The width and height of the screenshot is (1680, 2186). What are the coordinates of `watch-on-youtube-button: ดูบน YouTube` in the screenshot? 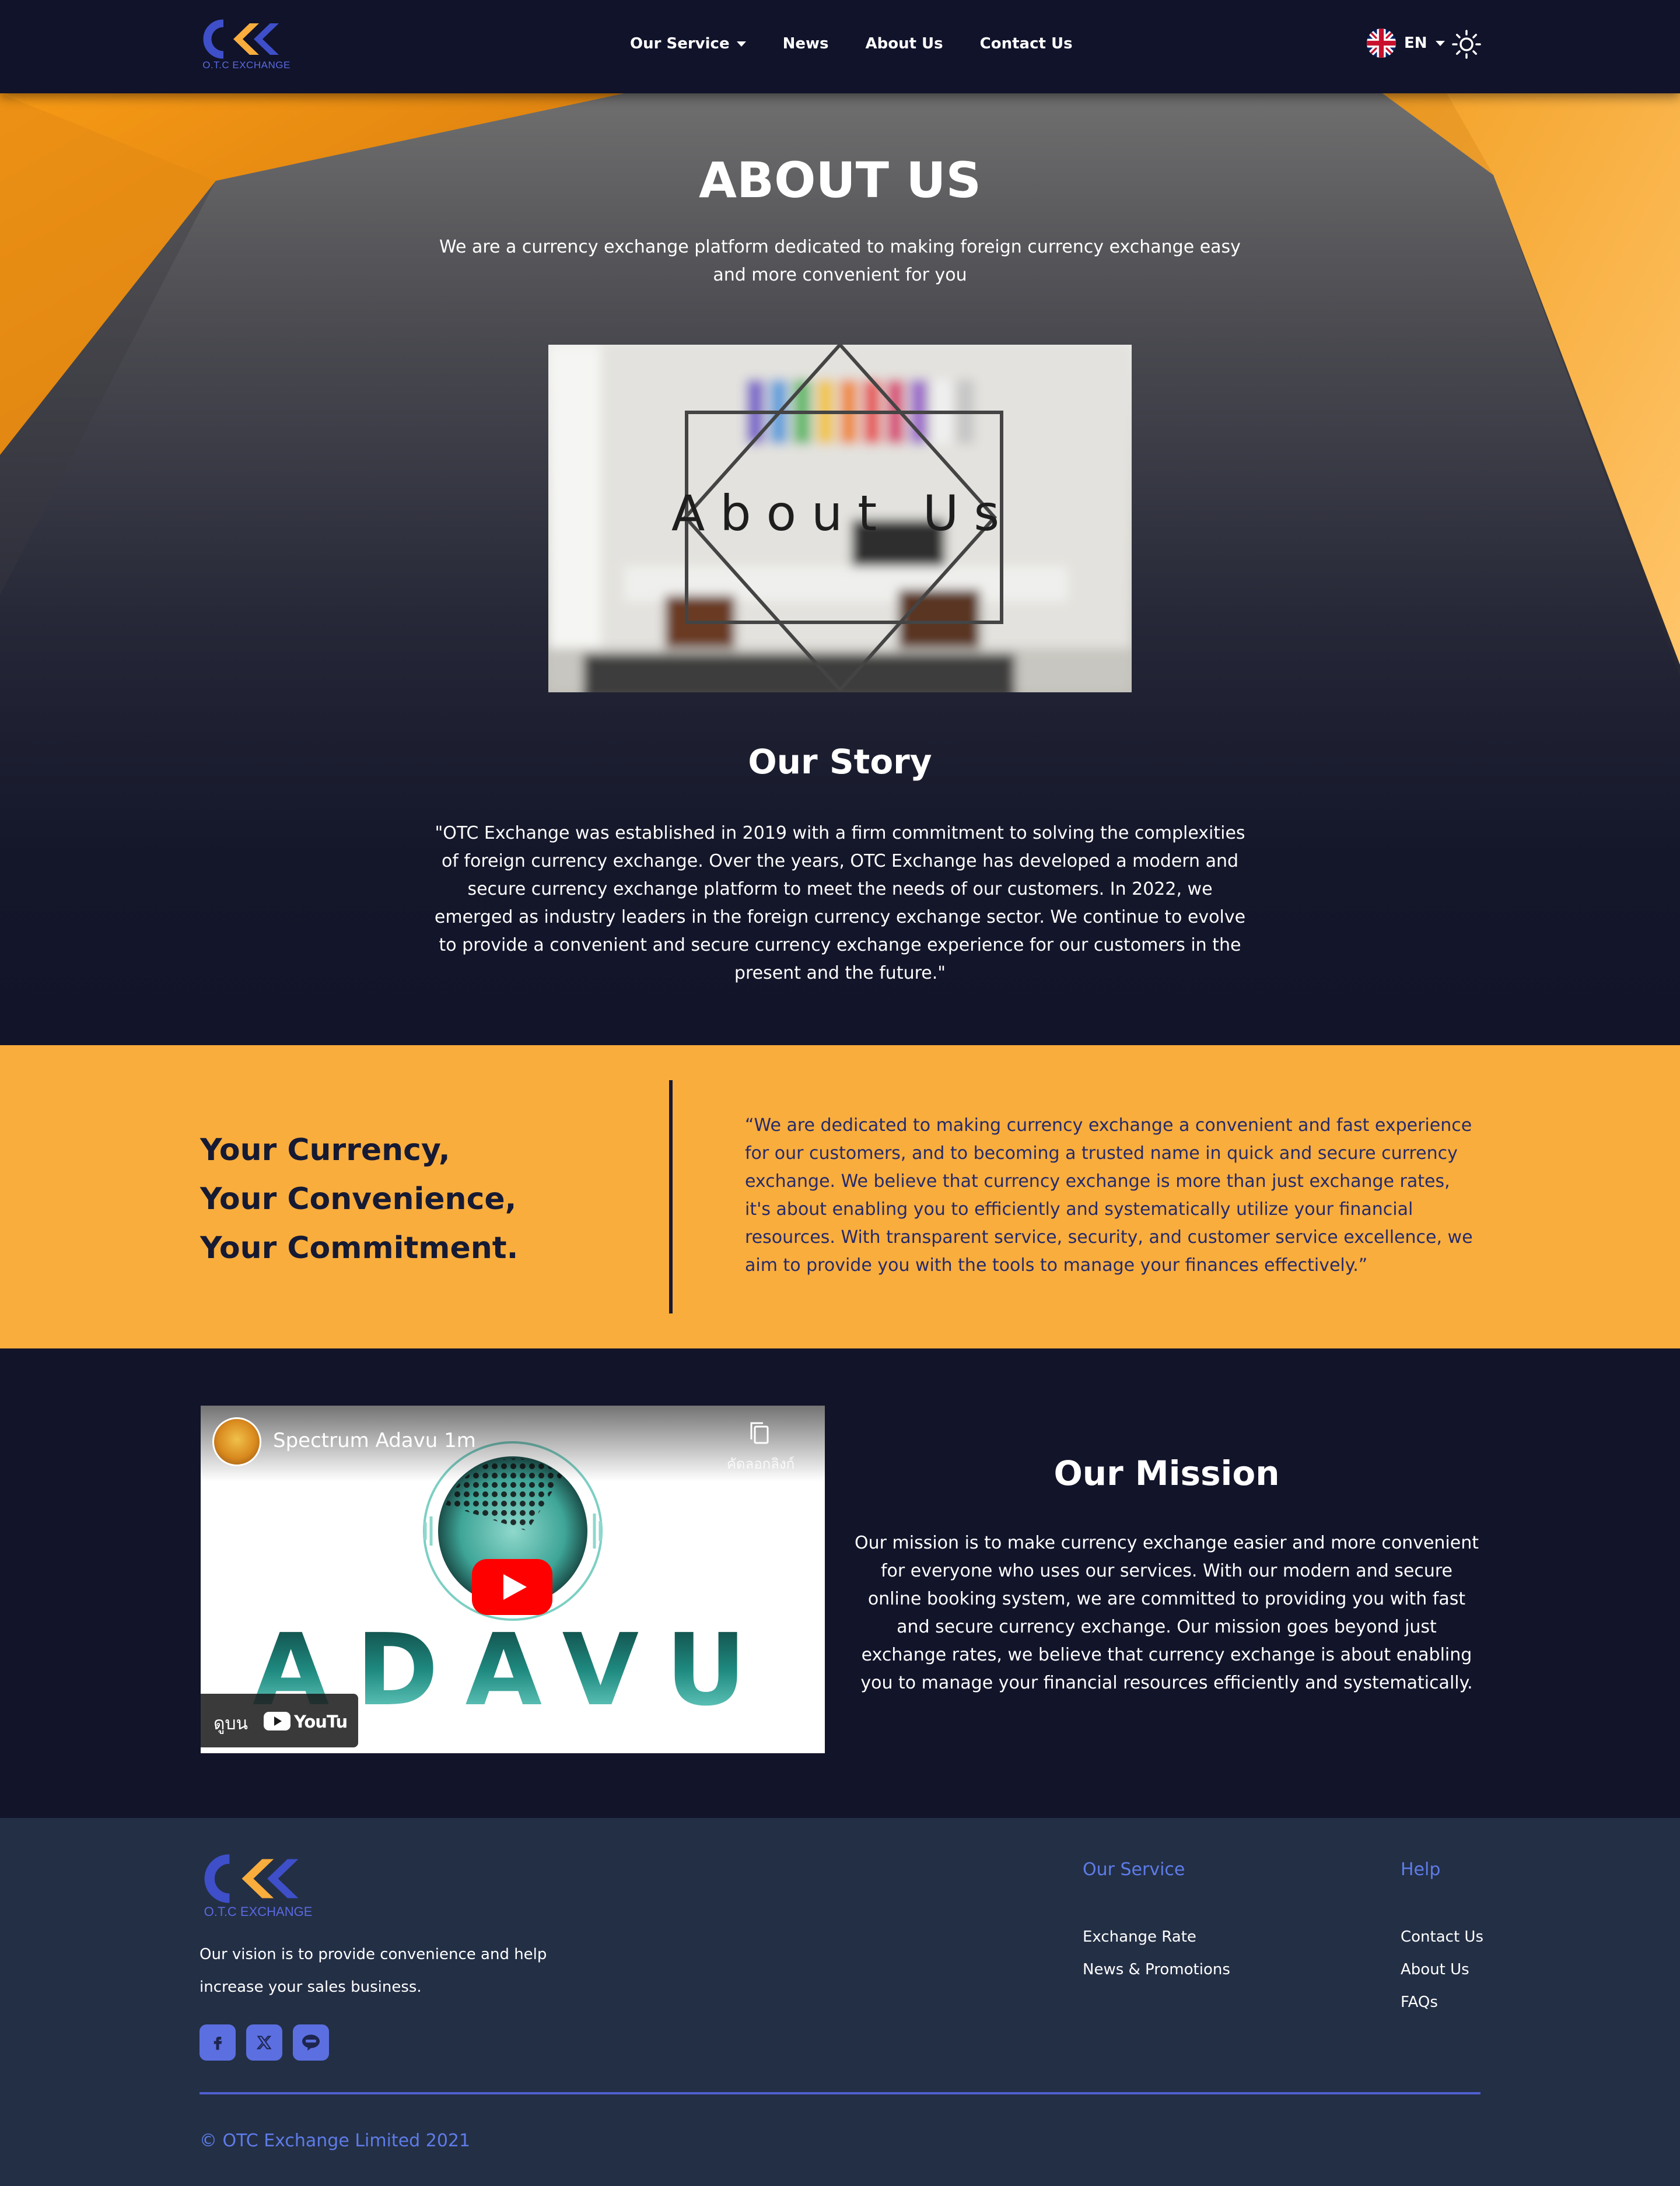 It's located at (279, 1720).